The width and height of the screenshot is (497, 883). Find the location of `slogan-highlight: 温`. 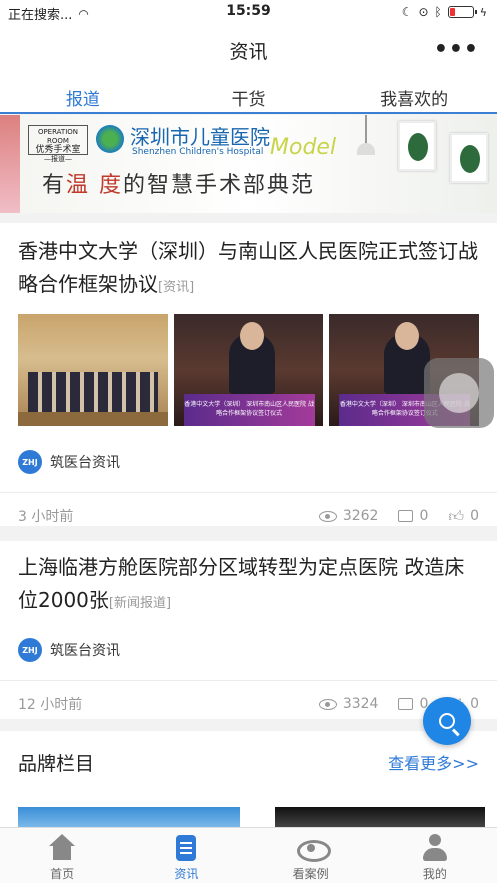

slogan-highlight: 温 is located at coordinates (78, 185).